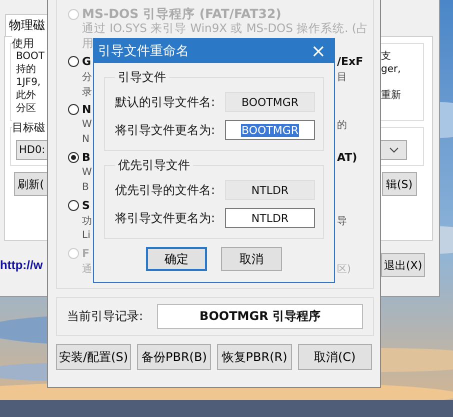 The width and height of the screenshot is (453, 417). Describe the element at coordinates (30, 56) in the screenshot. I see `description-text: BOOT` at that location.